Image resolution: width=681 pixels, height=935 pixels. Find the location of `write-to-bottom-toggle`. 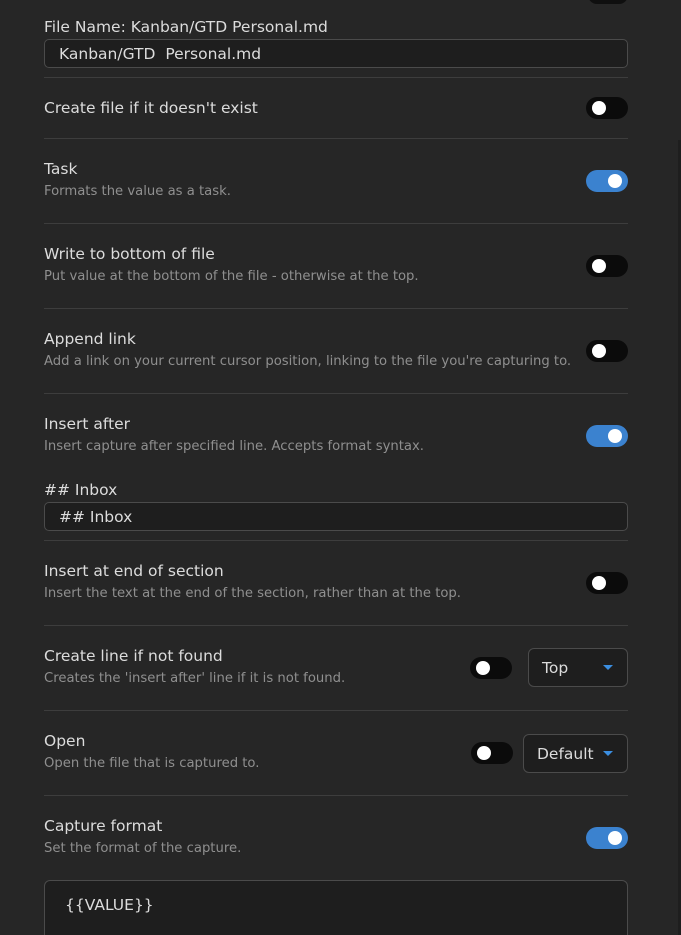

write-to-bottom-toggle is located at coordinates (607, 266).